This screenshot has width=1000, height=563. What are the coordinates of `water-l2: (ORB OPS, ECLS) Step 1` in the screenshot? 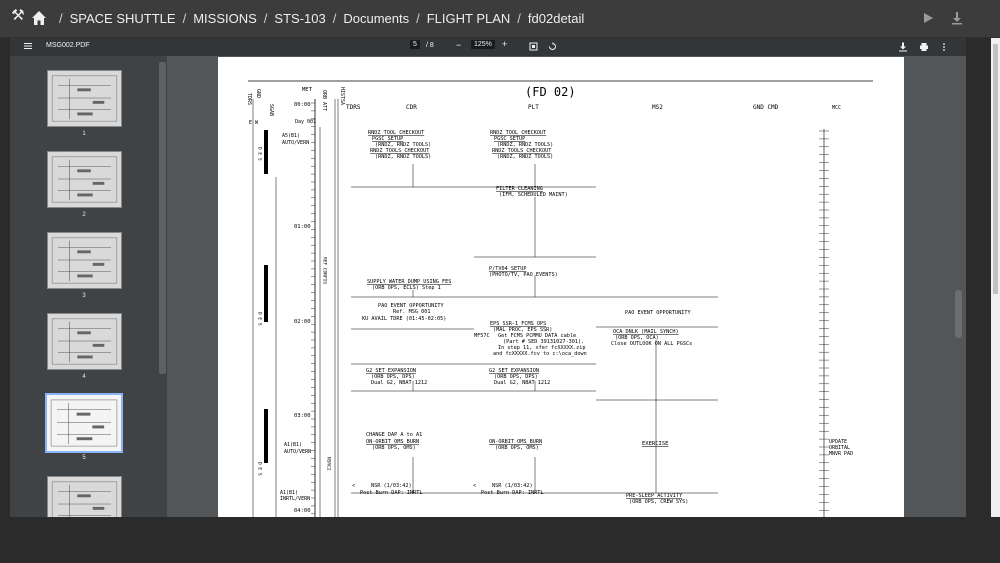 It's located at (406, 288).